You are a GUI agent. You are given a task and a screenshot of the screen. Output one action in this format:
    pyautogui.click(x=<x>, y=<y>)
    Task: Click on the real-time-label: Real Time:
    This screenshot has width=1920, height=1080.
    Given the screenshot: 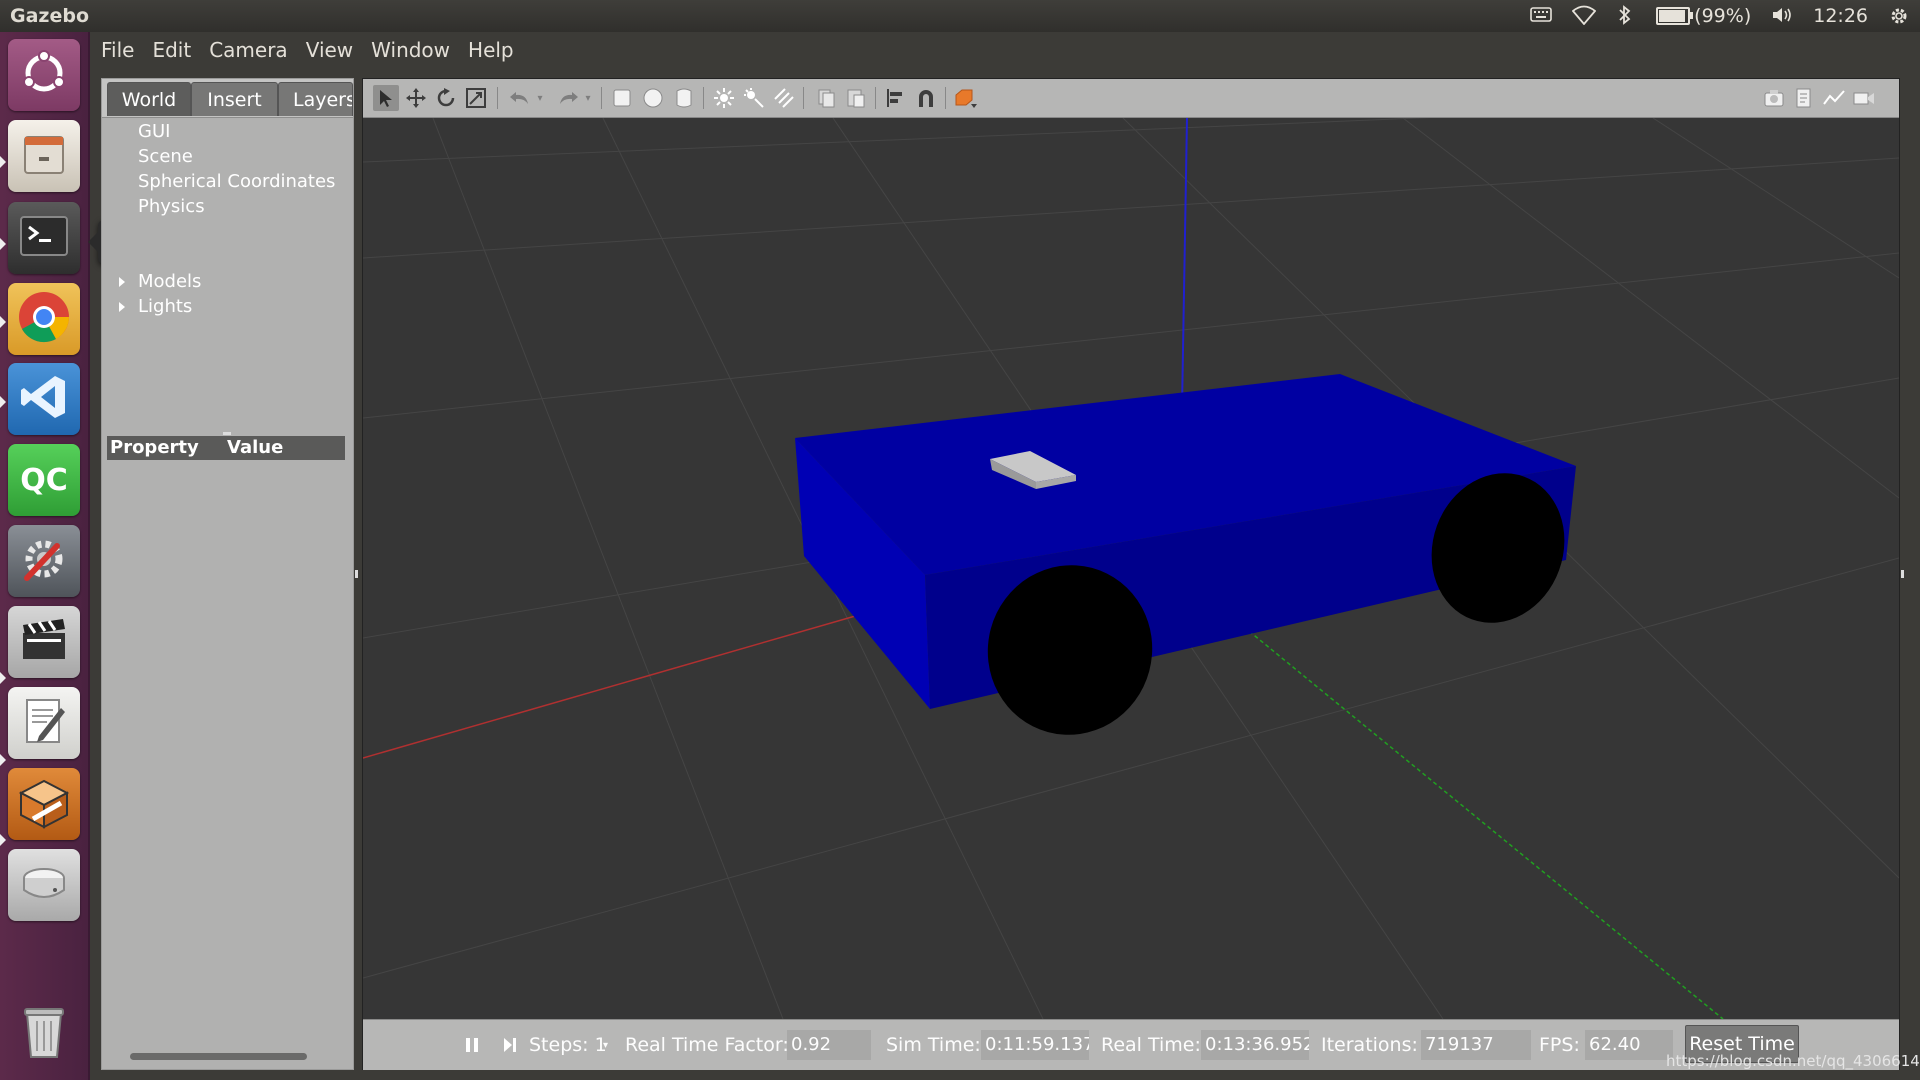 What is the action you would take?
    pyautogui.click(x=1151, y=1045)
    